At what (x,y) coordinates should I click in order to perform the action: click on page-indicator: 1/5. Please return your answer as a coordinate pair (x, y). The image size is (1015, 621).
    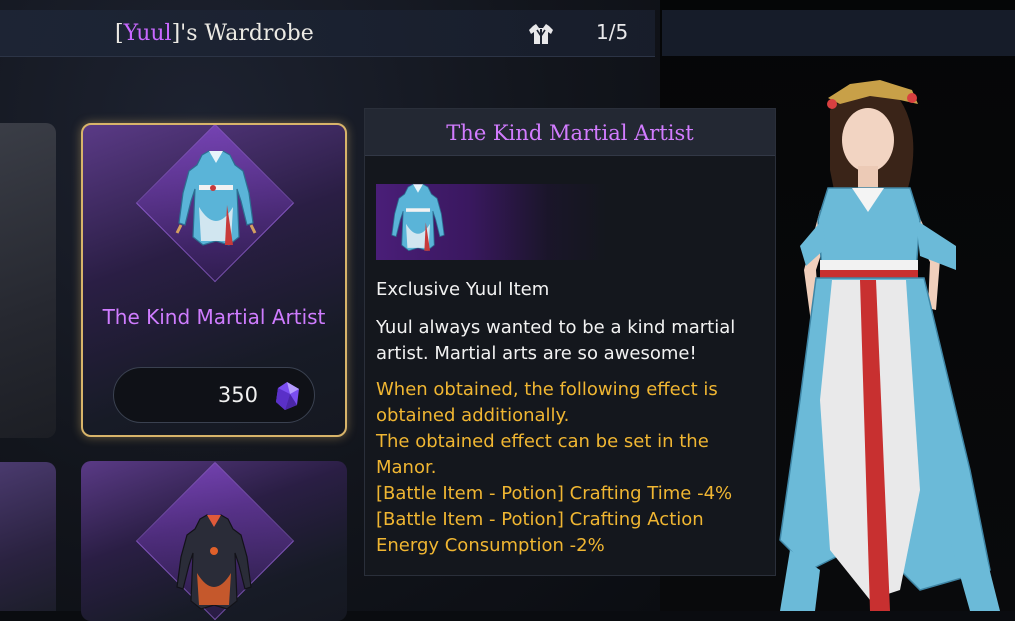
    Looking at the image, I should click on (612, 32).